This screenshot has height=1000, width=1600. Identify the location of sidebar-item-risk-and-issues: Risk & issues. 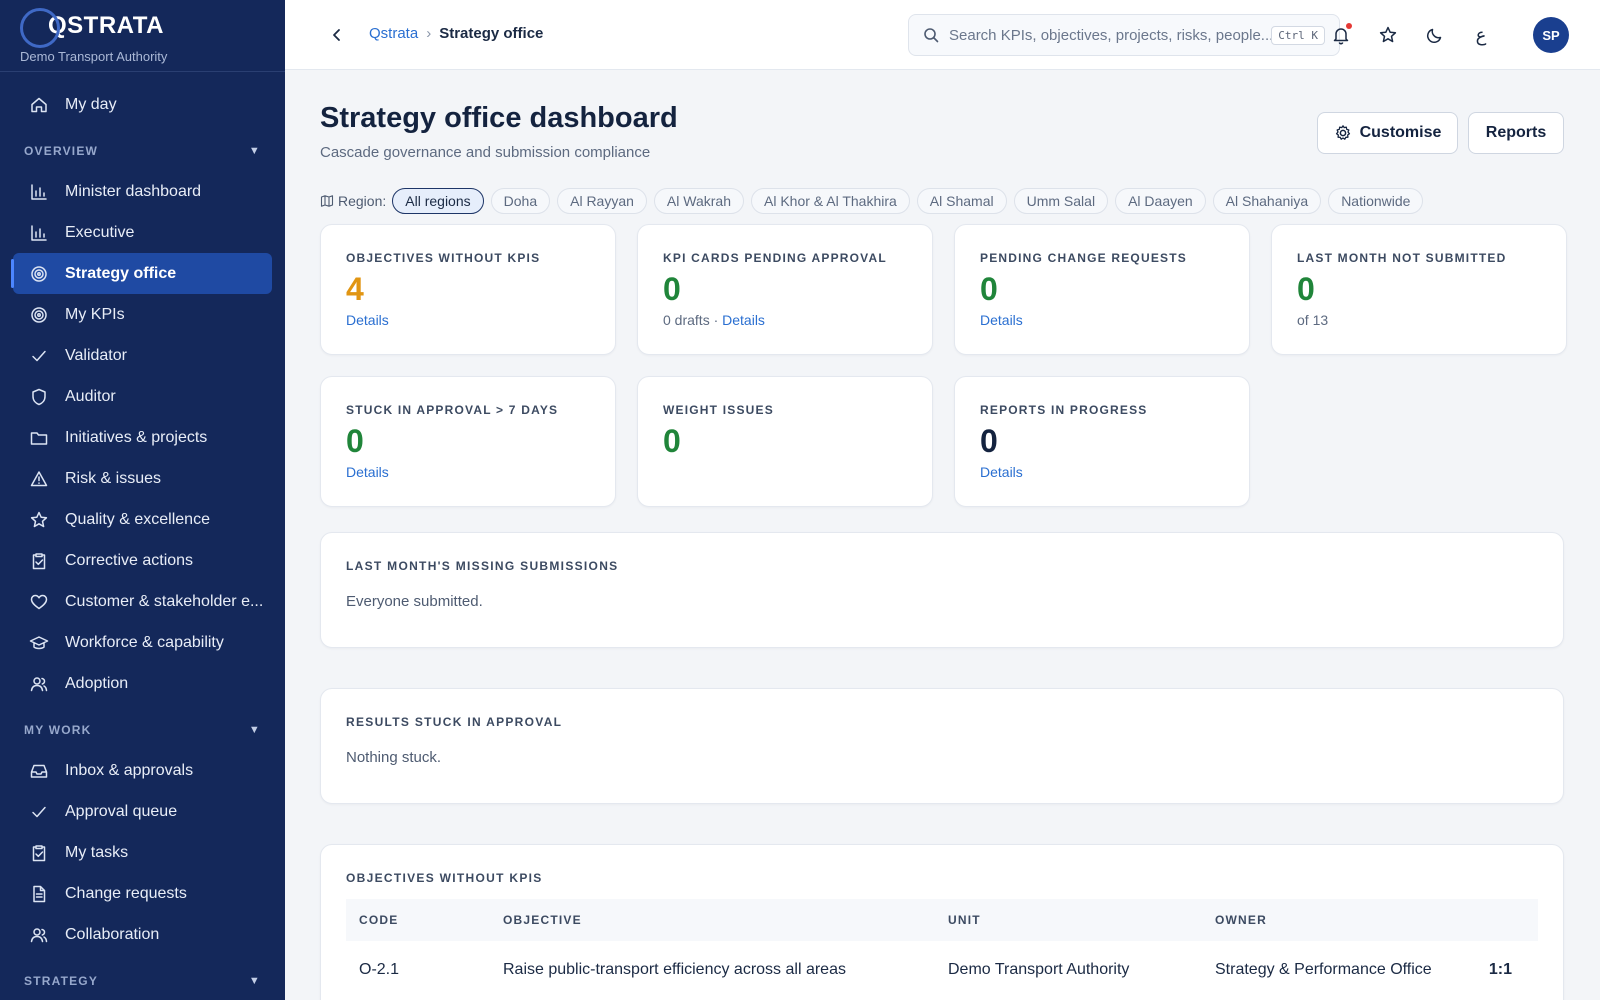
(142, 478).